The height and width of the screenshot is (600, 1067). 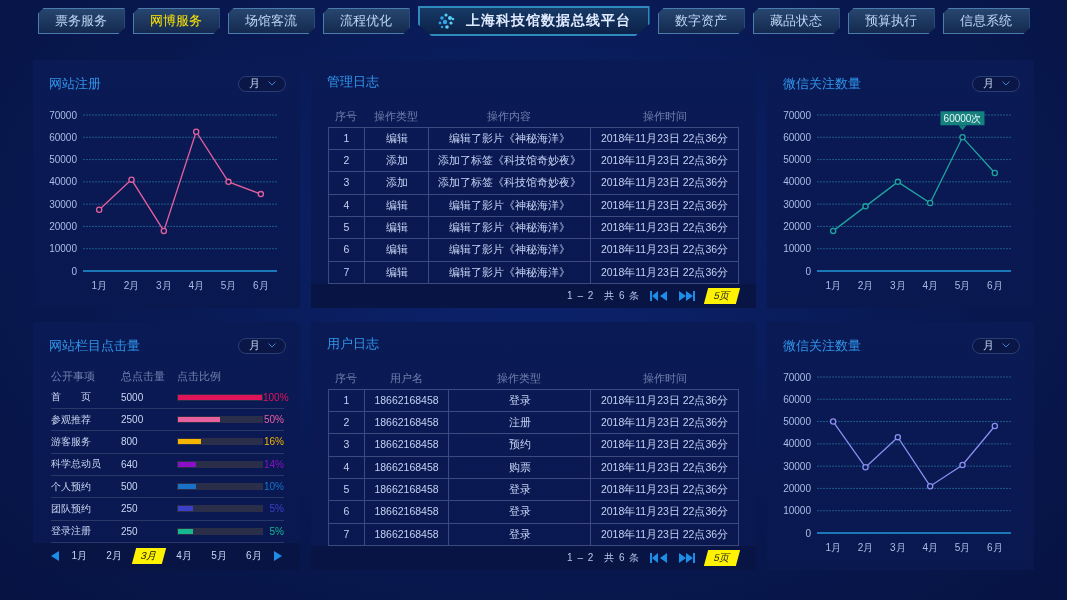 I want to click on item-name: 团队预约, so click(x=71, y=508).